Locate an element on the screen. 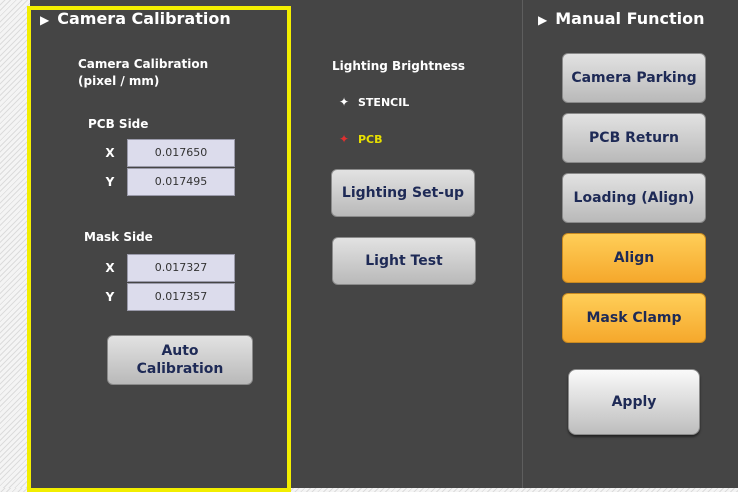 Image resolution: width=738 pixels, height=492 pixels. lighting-setup-button: Lighting Set-up is located at coordinates (403, 193).